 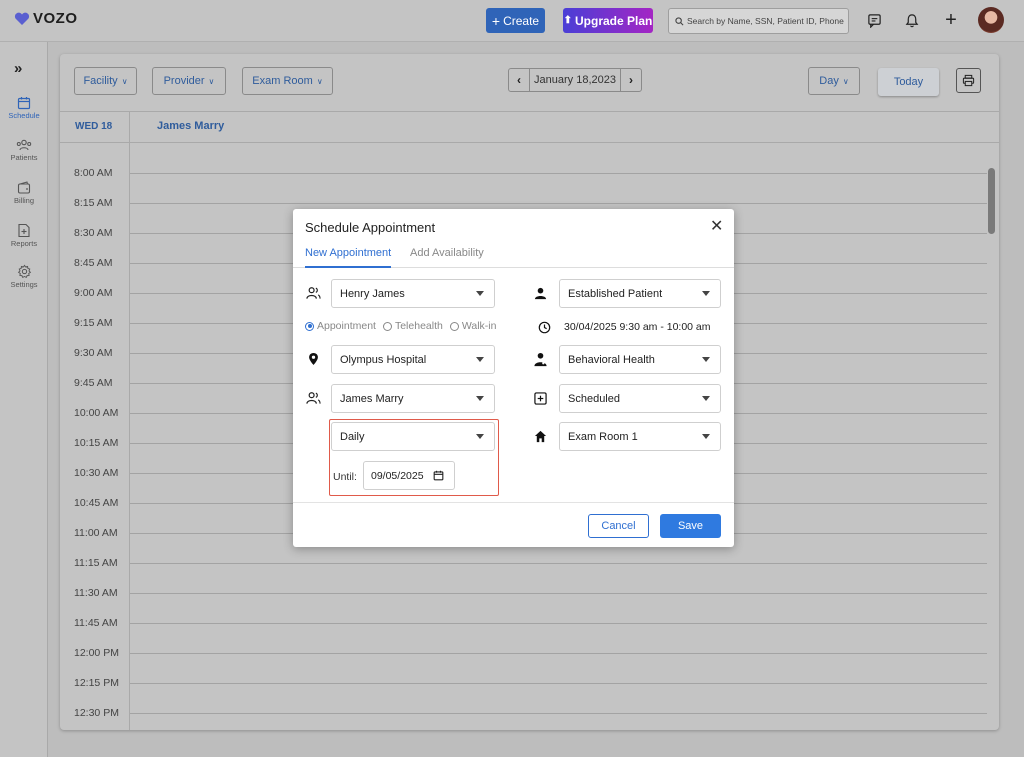 I want to click on scrollbar, so click(x=991, y=201).